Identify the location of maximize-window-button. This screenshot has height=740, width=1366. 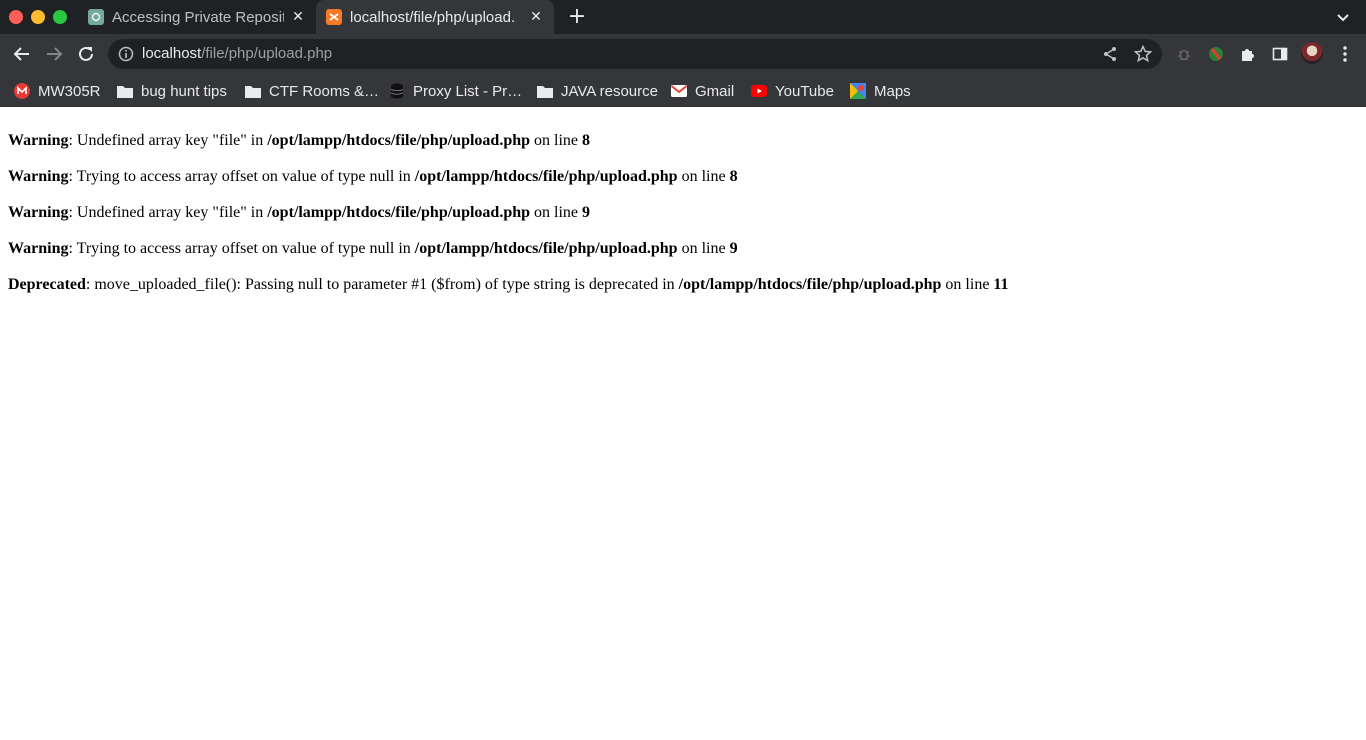
(60, 17).